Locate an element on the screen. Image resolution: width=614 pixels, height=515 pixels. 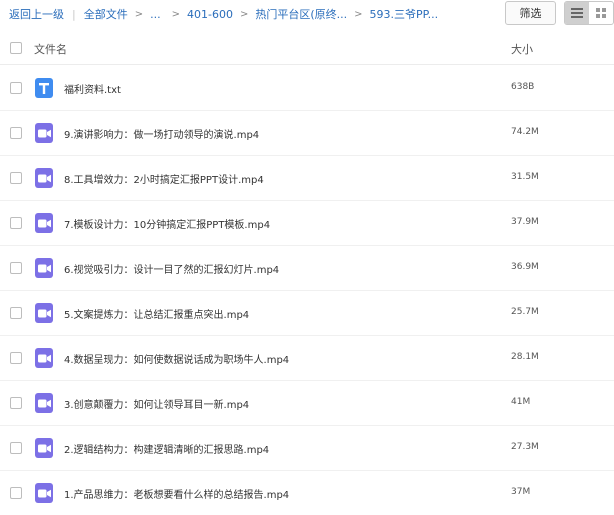
breadcrumb-item-401-600: 401-600 is located at coordinates (210, 14).